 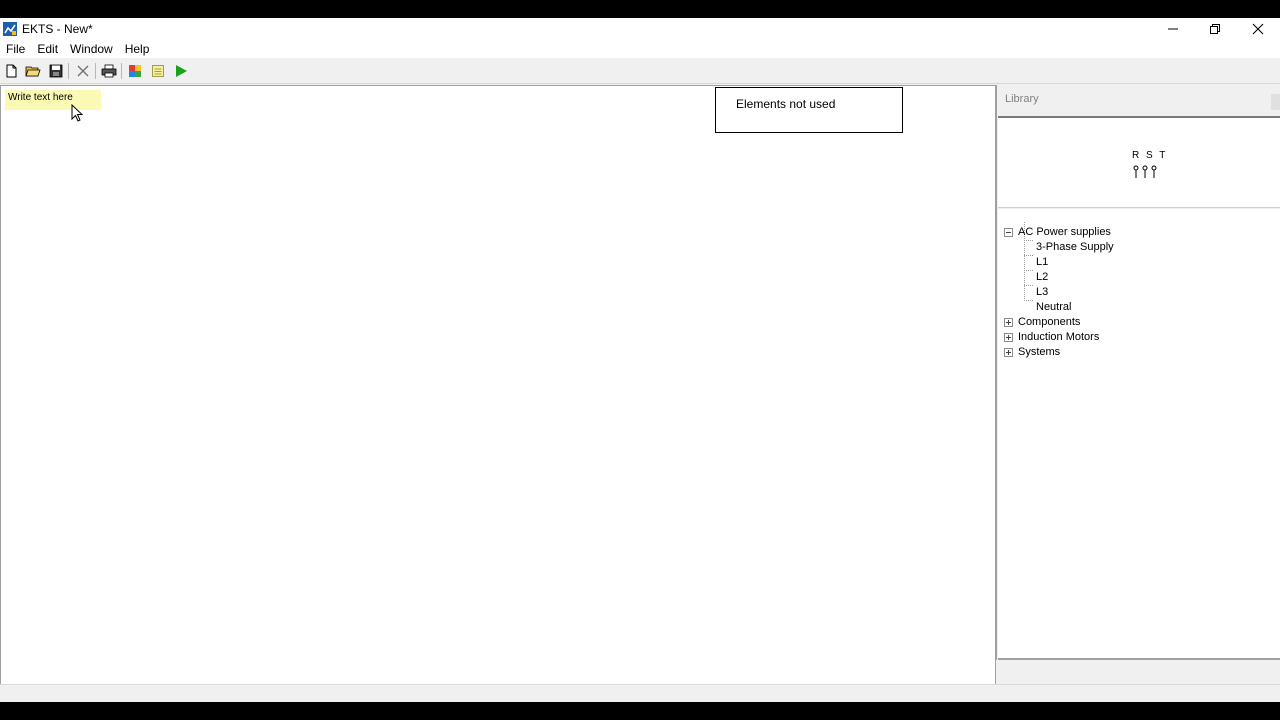 What do you see at coordinates (1008, 352) in the screenshot?
I see `expand-systems-icon` at bounding box center [1008, 352].